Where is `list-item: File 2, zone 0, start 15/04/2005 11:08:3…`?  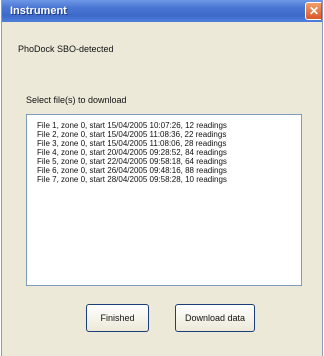 list-item: File 2, zone 0, start 15/04/2005 11:08:3… is located at coordinates (169, 134).